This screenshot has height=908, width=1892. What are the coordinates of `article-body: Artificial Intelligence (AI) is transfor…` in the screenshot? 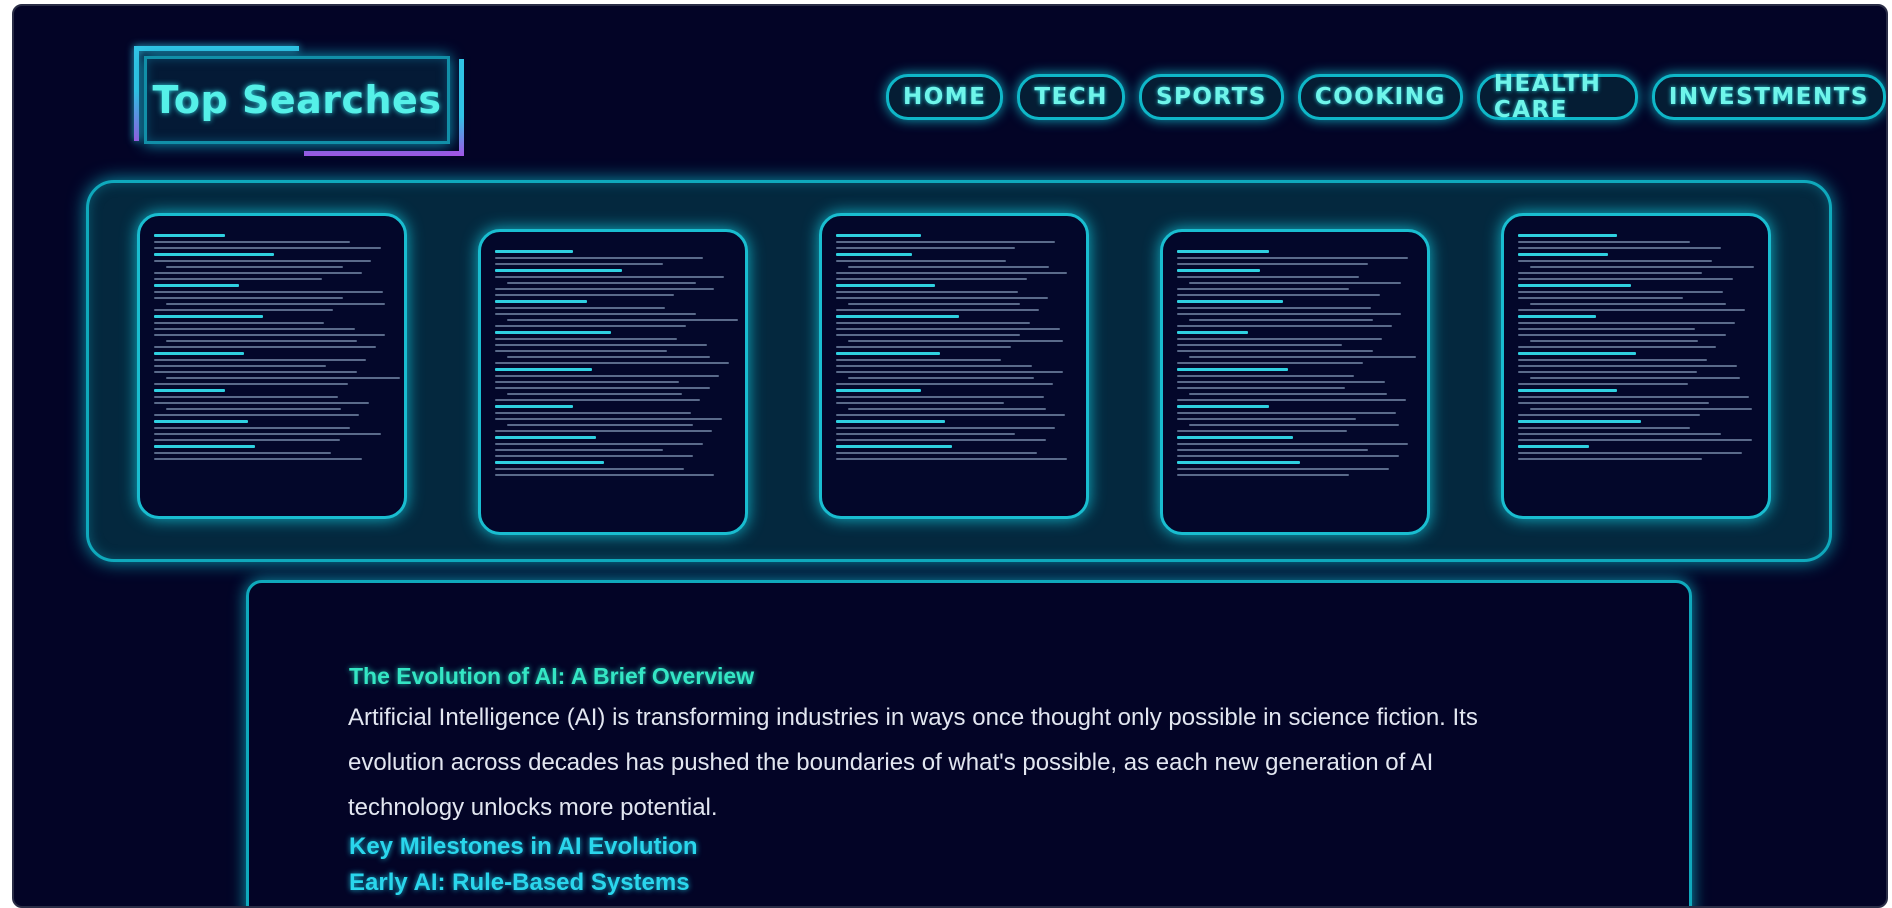 It's located at (913, 762).